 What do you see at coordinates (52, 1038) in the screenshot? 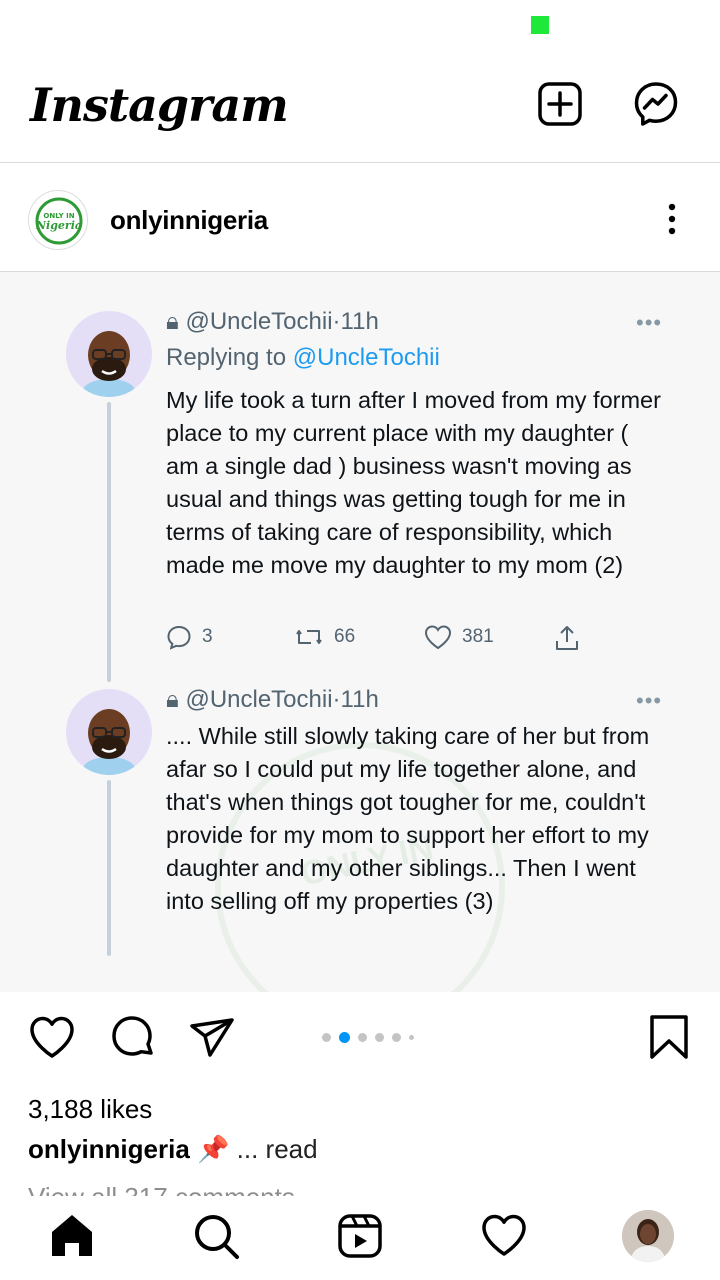
I see `like-icon` at bounding box center [52, 1038].